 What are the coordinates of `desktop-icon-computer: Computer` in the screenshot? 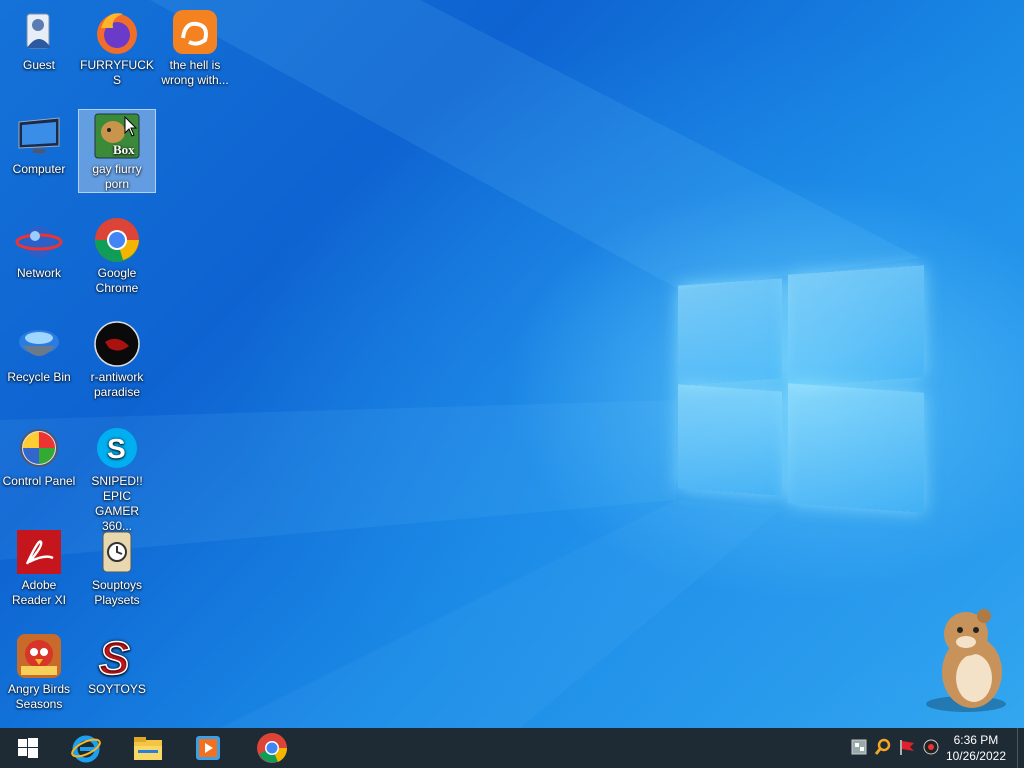 It's located at (39, 141).